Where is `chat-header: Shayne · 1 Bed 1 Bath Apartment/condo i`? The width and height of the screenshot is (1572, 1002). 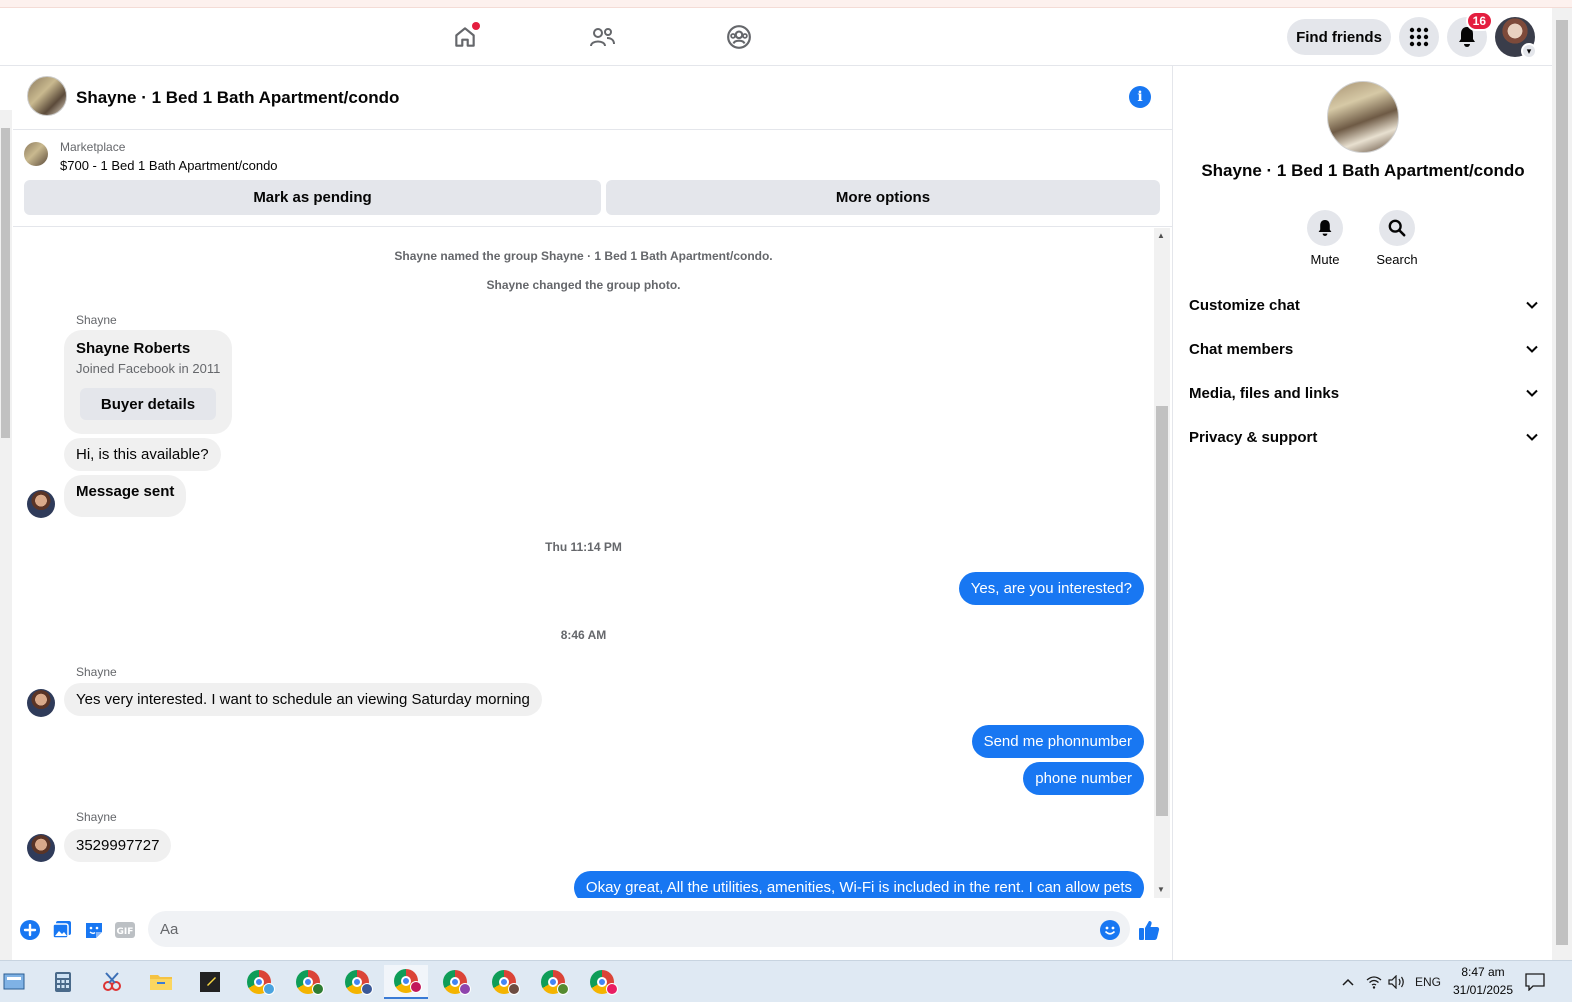
chat-header: Shayne · 1 Bed 1 Bath Apartment/condo i is located at coordinates (592, 98).